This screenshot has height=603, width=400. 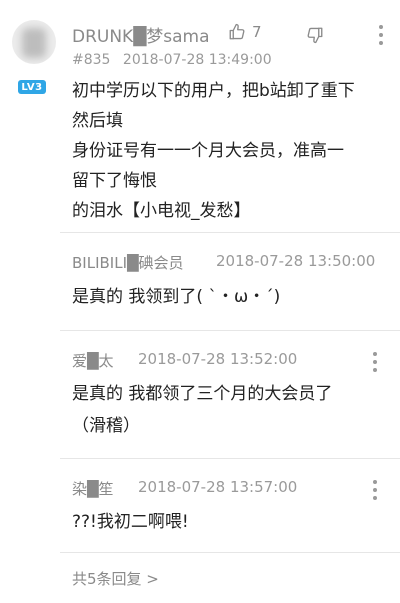 What do you see at coordinates (34, 42) in the screenshot?
I see `avatar` at bounding box center [34, 42].